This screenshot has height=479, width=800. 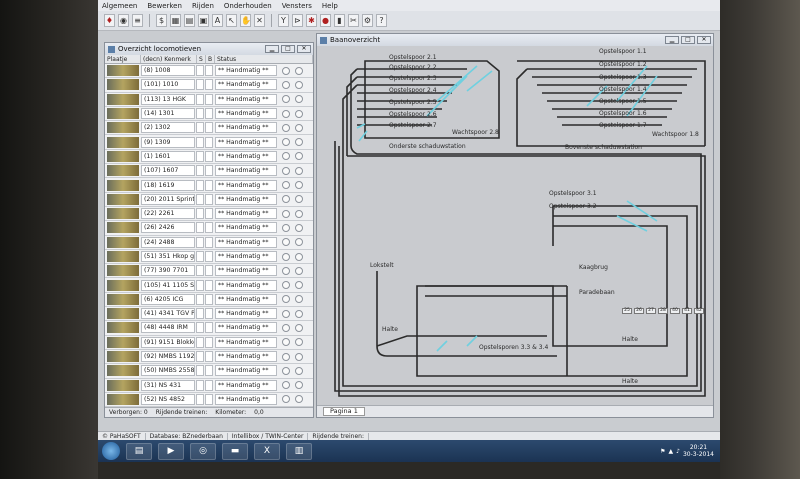 I want to click on menu-help: Help, so click(x=330, y=6).